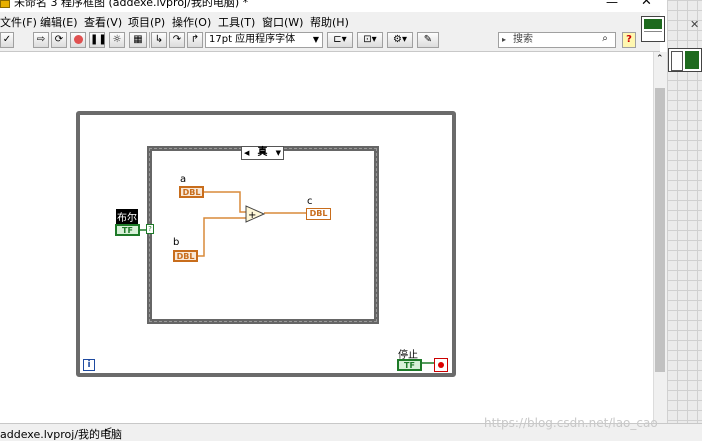 The image size is (702, 442). I want to click on font-select: 17pt 应用程序字体 ▼, so click(264, 40).